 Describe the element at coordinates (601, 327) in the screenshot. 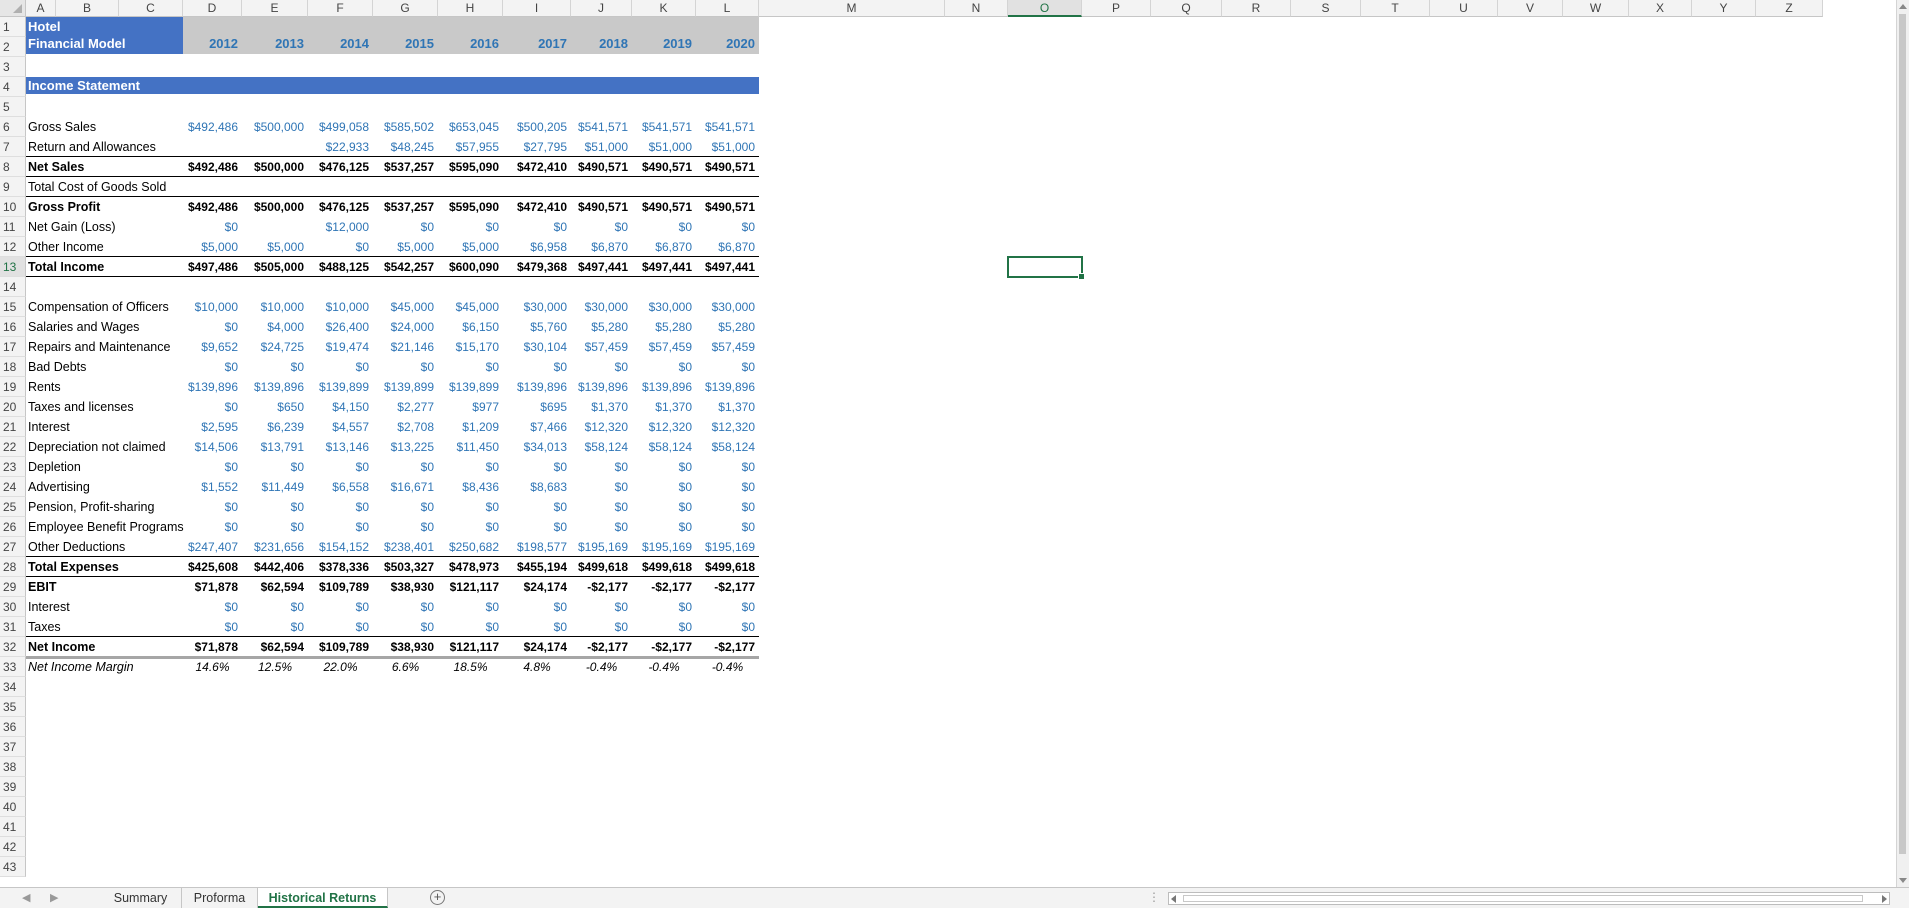

I see `value-cell: $5,280` at that location.